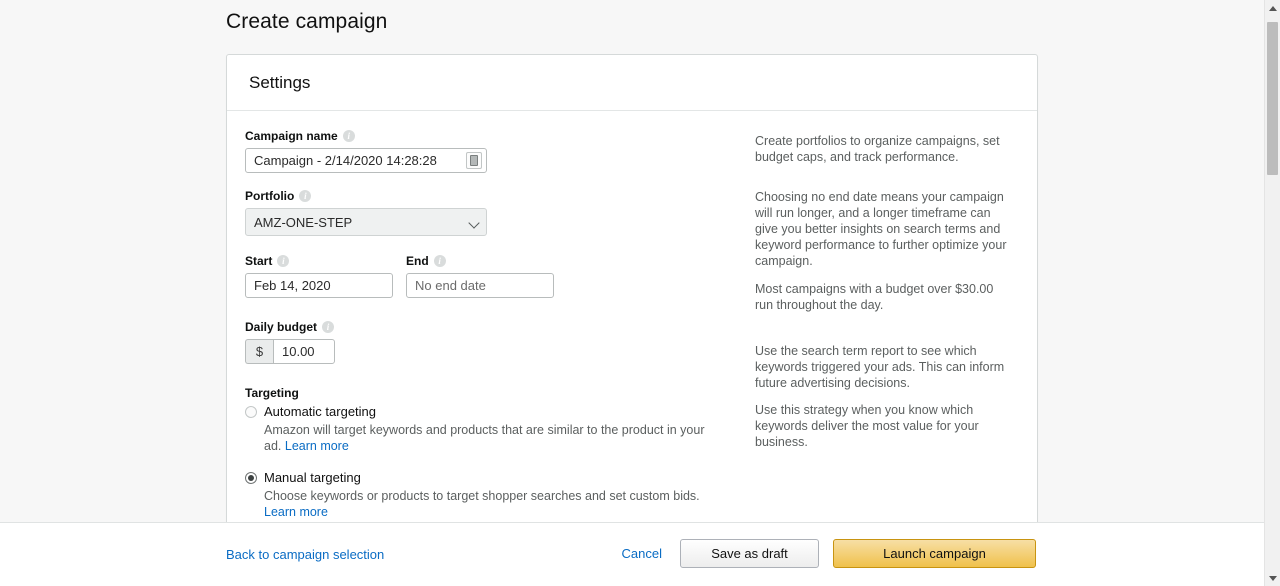  I want to click on daily-budget-field-group: Daily budget i $, so click(500, 342).